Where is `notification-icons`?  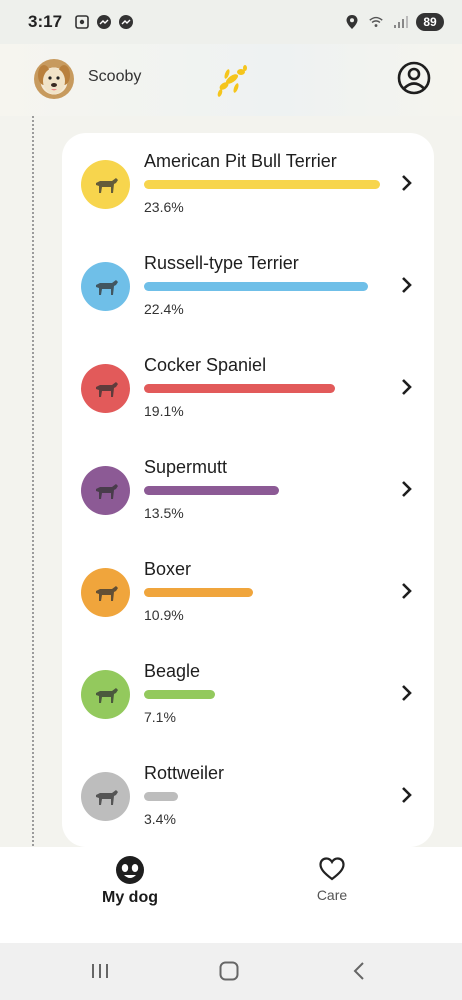 notification-icons is located at coordinates (104, 22).